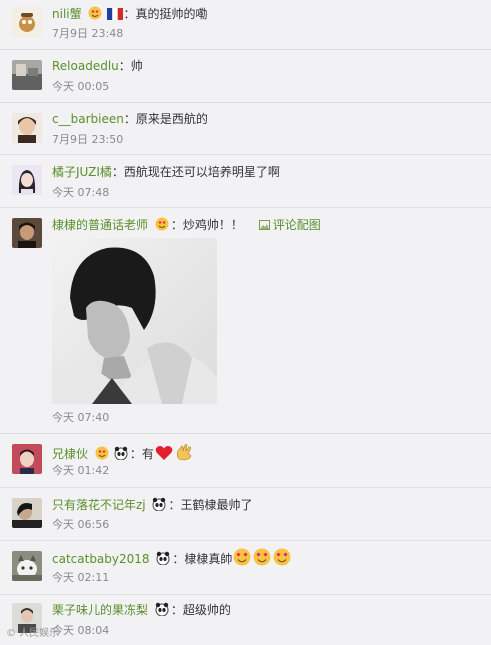  I want to click on comment-text: 西航现在还可以培养明星了啊, so click(201, 172).